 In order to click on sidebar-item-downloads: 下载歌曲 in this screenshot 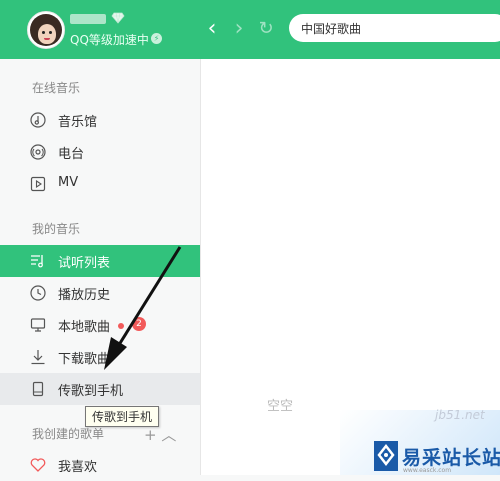, I will do `click(100, 357)`.